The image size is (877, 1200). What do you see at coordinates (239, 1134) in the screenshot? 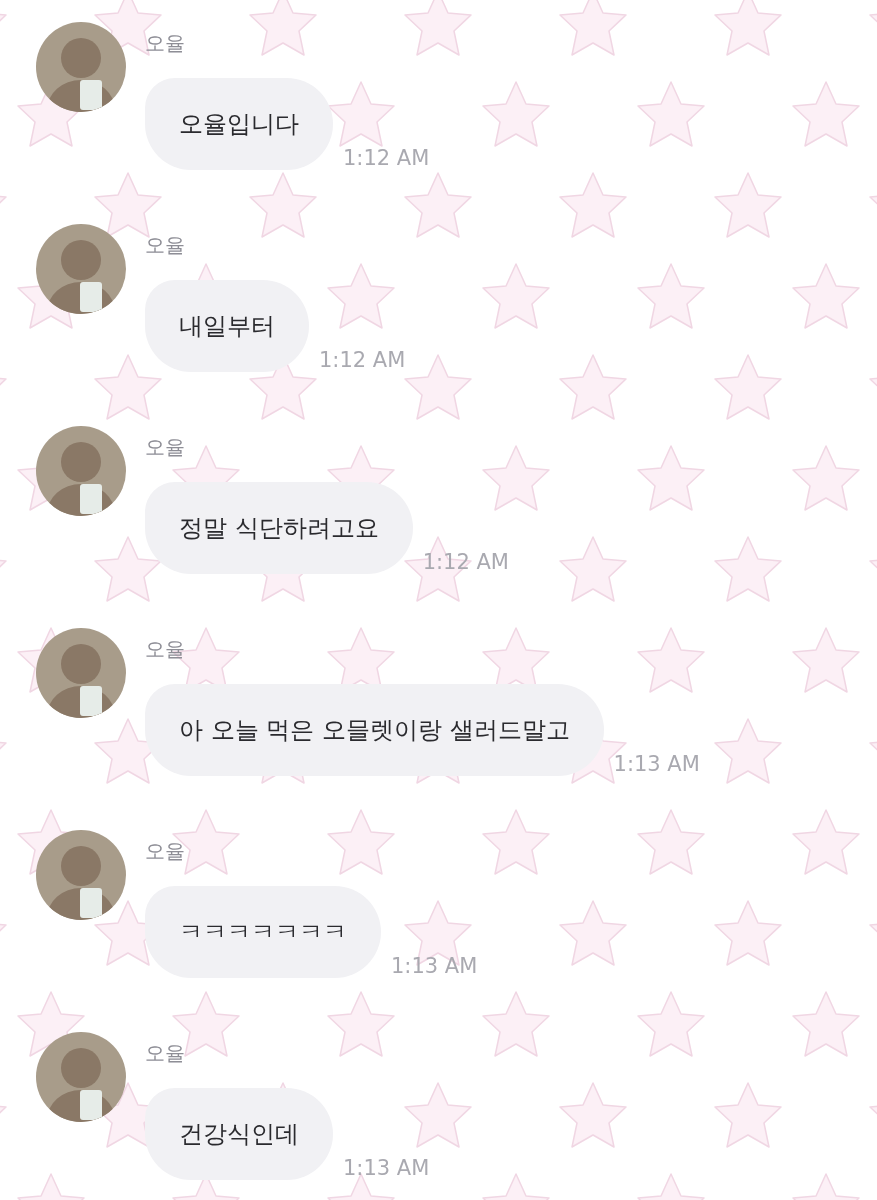
I see `message-bubble: 건강식인데` at bounding box center [239, 1134].